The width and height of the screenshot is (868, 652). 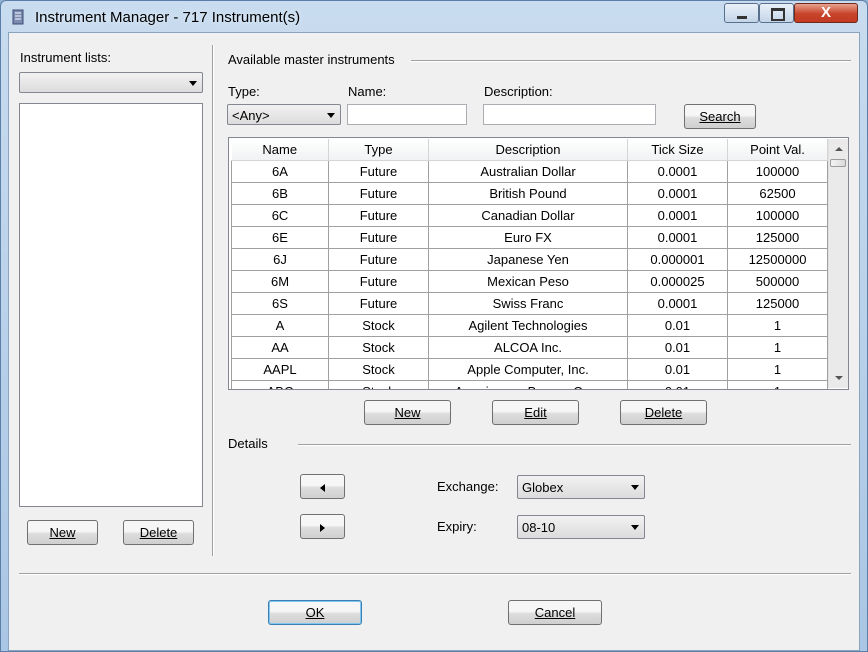 What do you see at coordinates (581, 487) in the screenshot?
I see `exchange-dropdown: Globex` at bounding box center [581, 487].